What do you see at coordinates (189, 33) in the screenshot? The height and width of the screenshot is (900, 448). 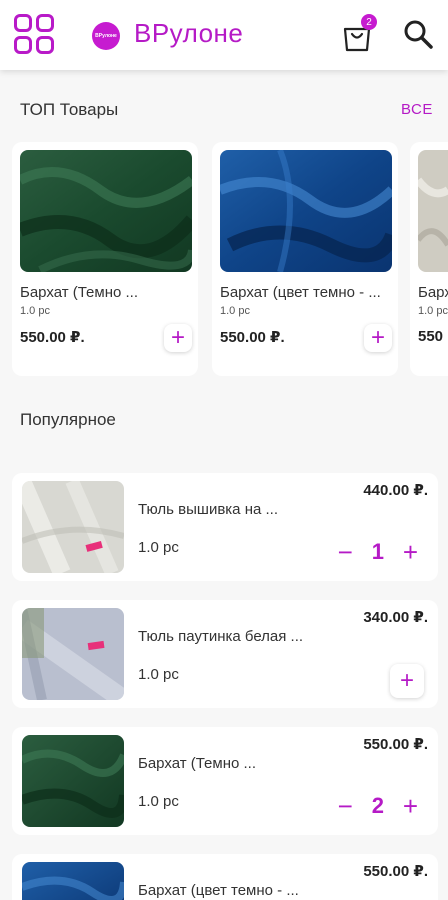 I see `app-title: ВРулоне` at bounding box center [189, 33].